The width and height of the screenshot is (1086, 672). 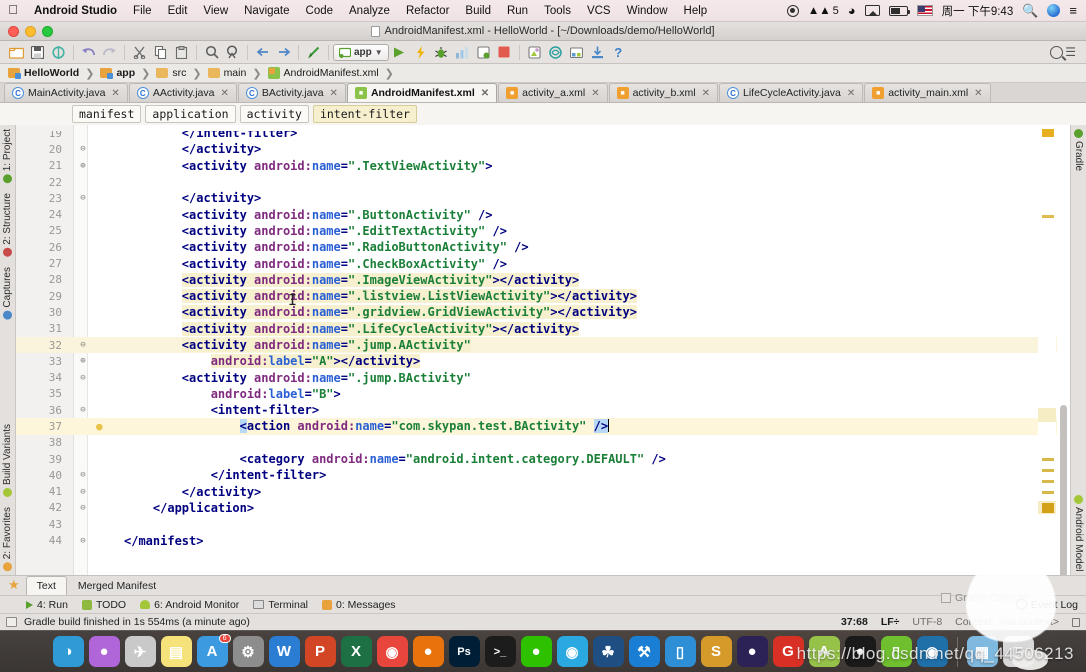 I want to click on sidebar-item-project: 1: Project, so click(x=7, y=156).